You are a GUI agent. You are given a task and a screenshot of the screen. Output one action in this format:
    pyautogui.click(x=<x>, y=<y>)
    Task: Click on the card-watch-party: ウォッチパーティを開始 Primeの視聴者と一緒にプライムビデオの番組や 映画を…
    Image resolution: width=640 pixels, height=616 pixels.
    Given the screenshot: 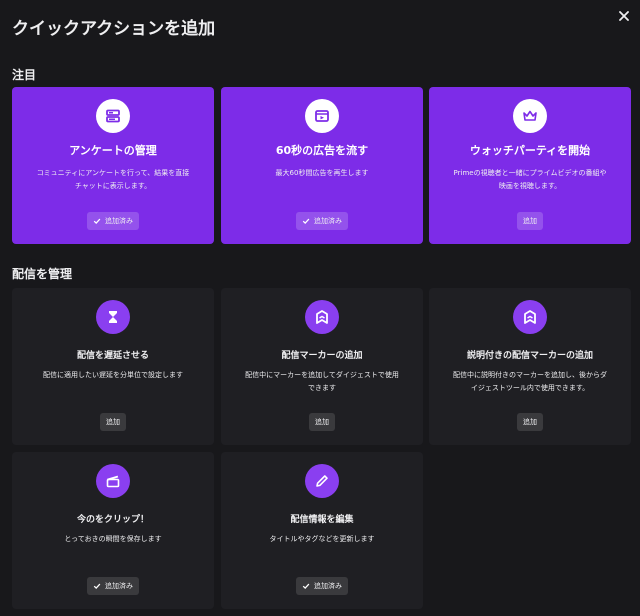 What is the action you would take?
    pyautogui.click(x=530, y=165)
    